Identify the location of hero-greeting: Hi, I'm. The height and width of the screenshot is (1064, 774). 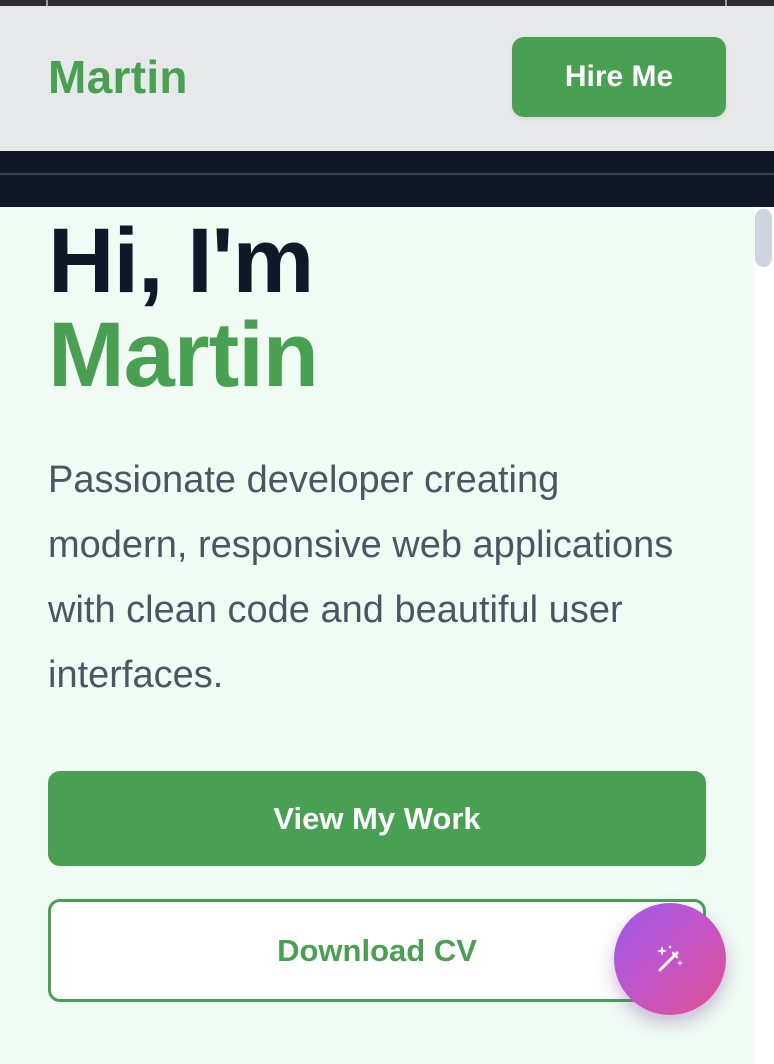
(181, 261).